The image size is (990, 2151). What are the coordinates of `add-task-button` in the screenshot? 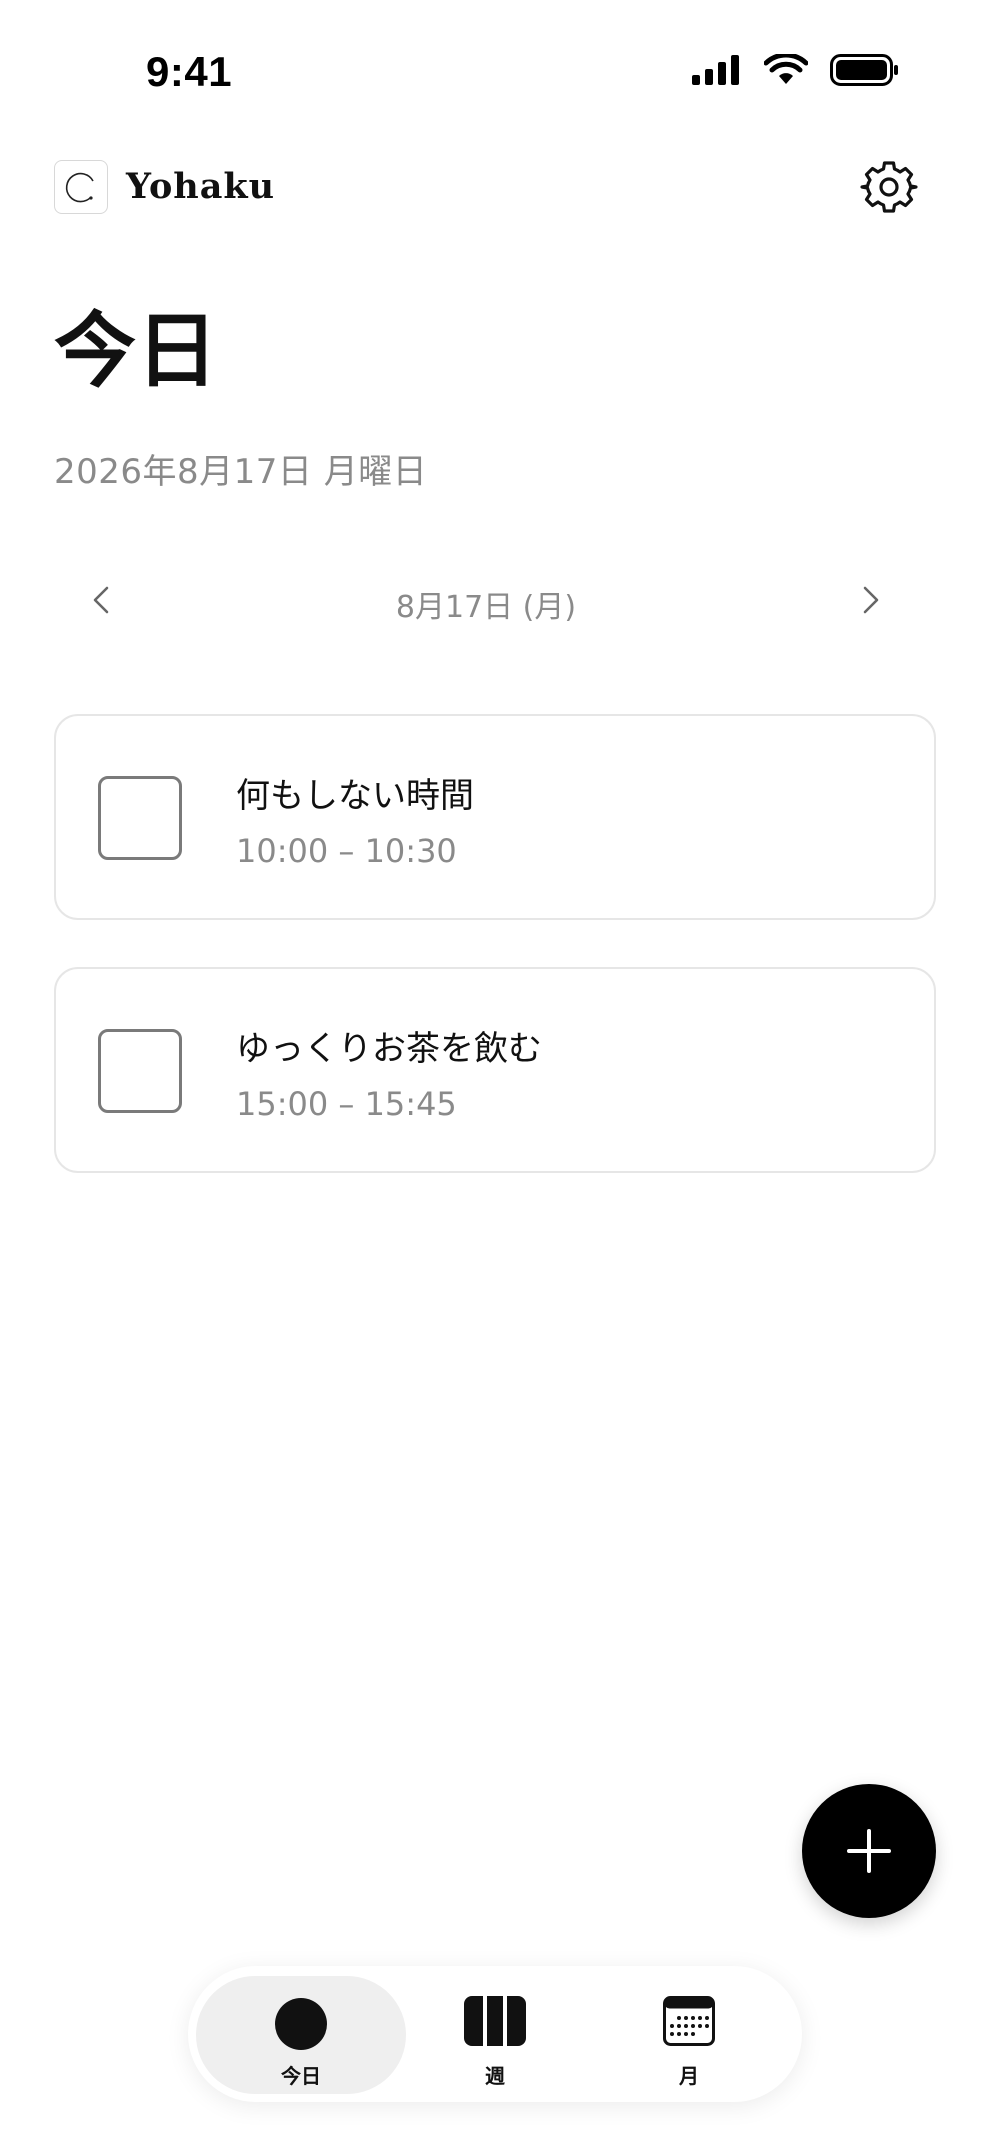 It's located at (869, 1851).